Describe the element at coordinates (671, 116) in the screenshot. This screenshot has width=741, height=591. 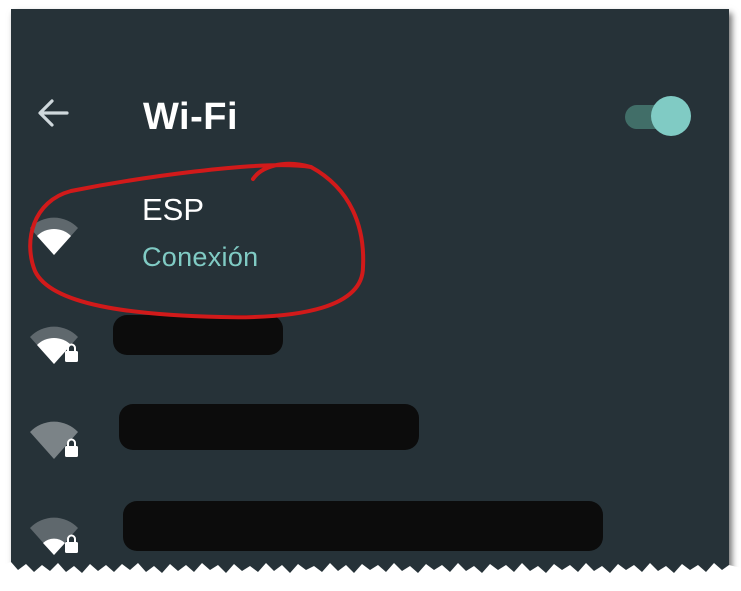
I see `toggle-thumb` at that location.